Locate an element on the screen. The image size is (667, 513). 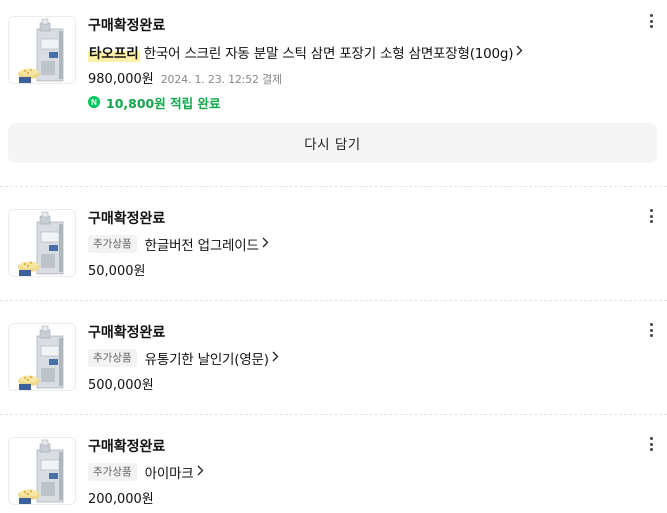
product-price: 50,000원 is located at coordinates (117, 271).